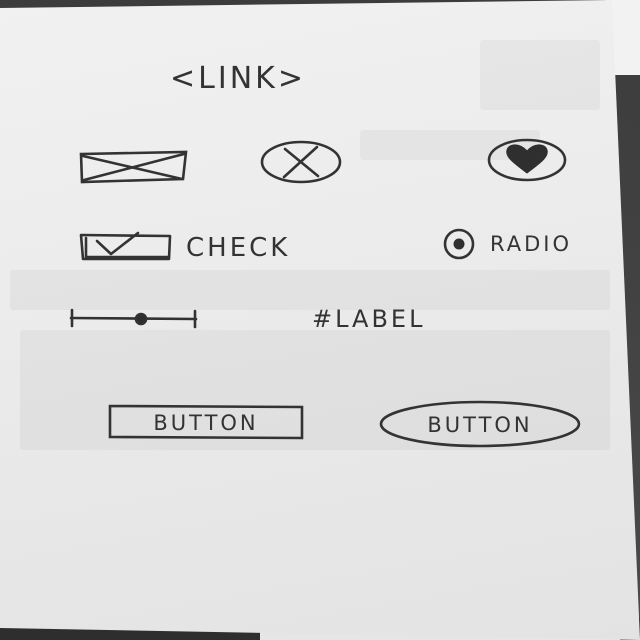 The width and height of the screenshot is (640, 640). What do you see at coordinates (238, 248) in the screenshot?
I see `checkbox-label: CHECK` at bounding box center [238, 248].